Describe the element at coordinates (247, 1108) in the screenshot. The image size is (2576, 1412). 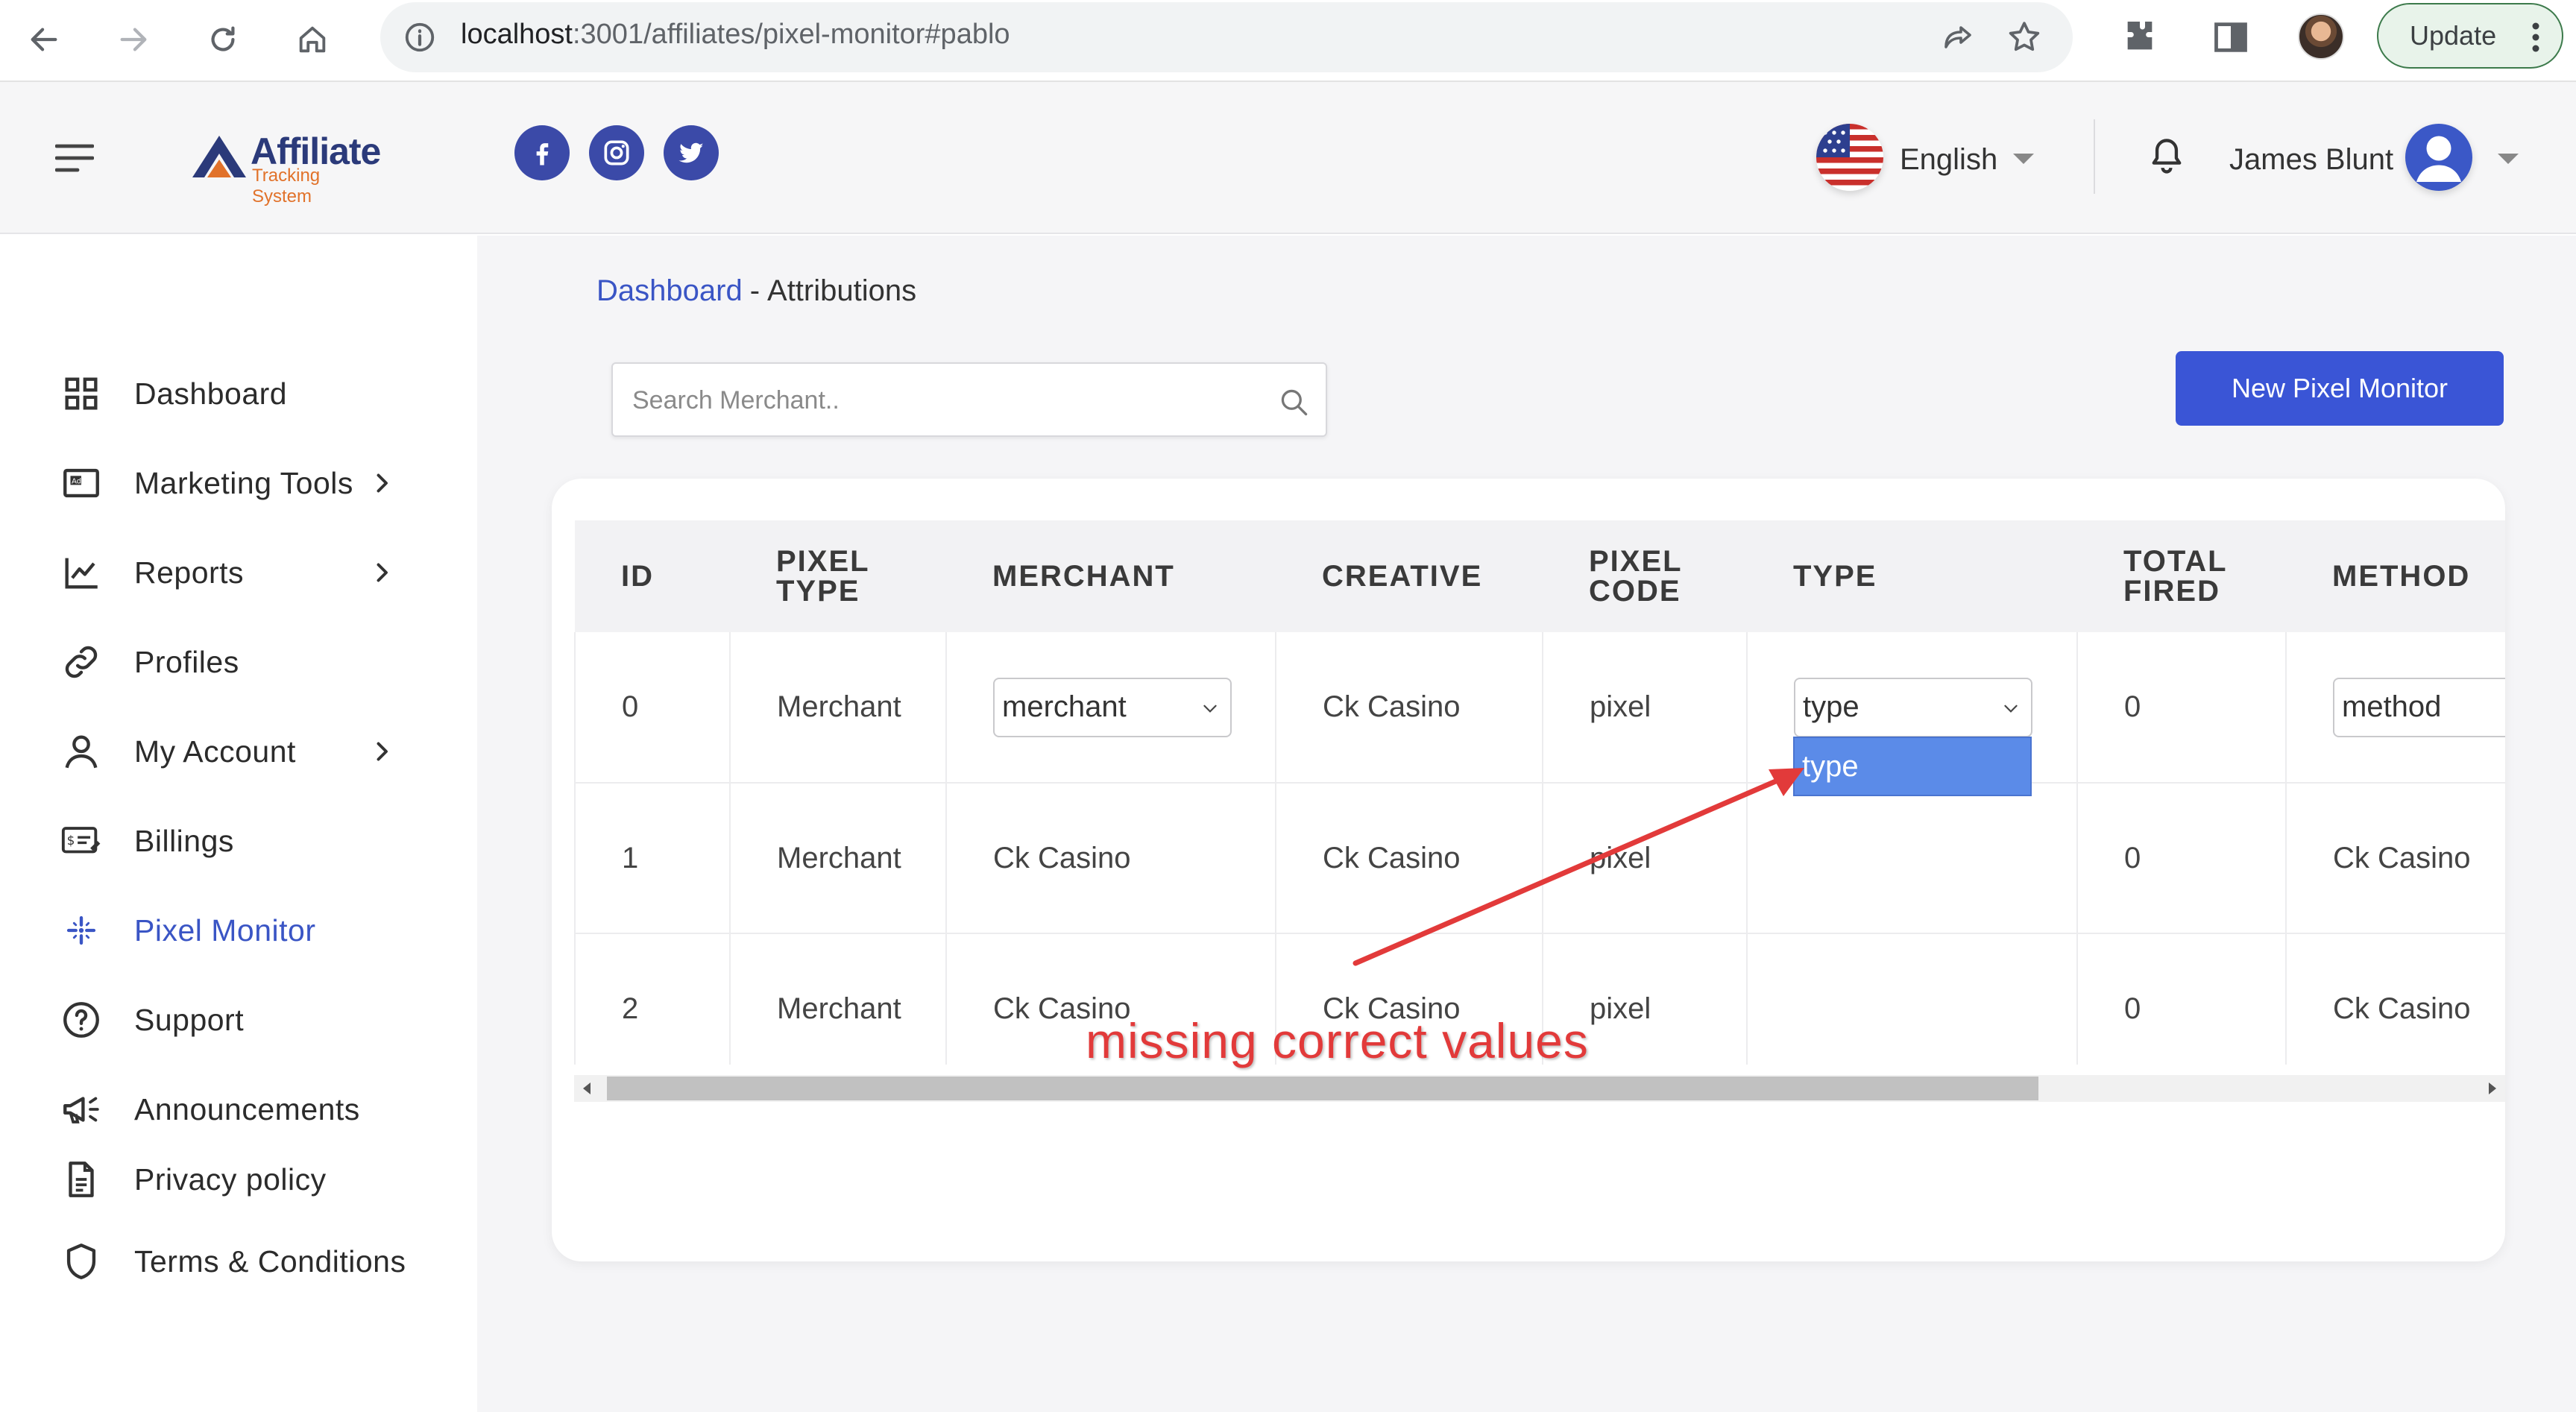
I see `sidebar-label: Announcements` at that location.